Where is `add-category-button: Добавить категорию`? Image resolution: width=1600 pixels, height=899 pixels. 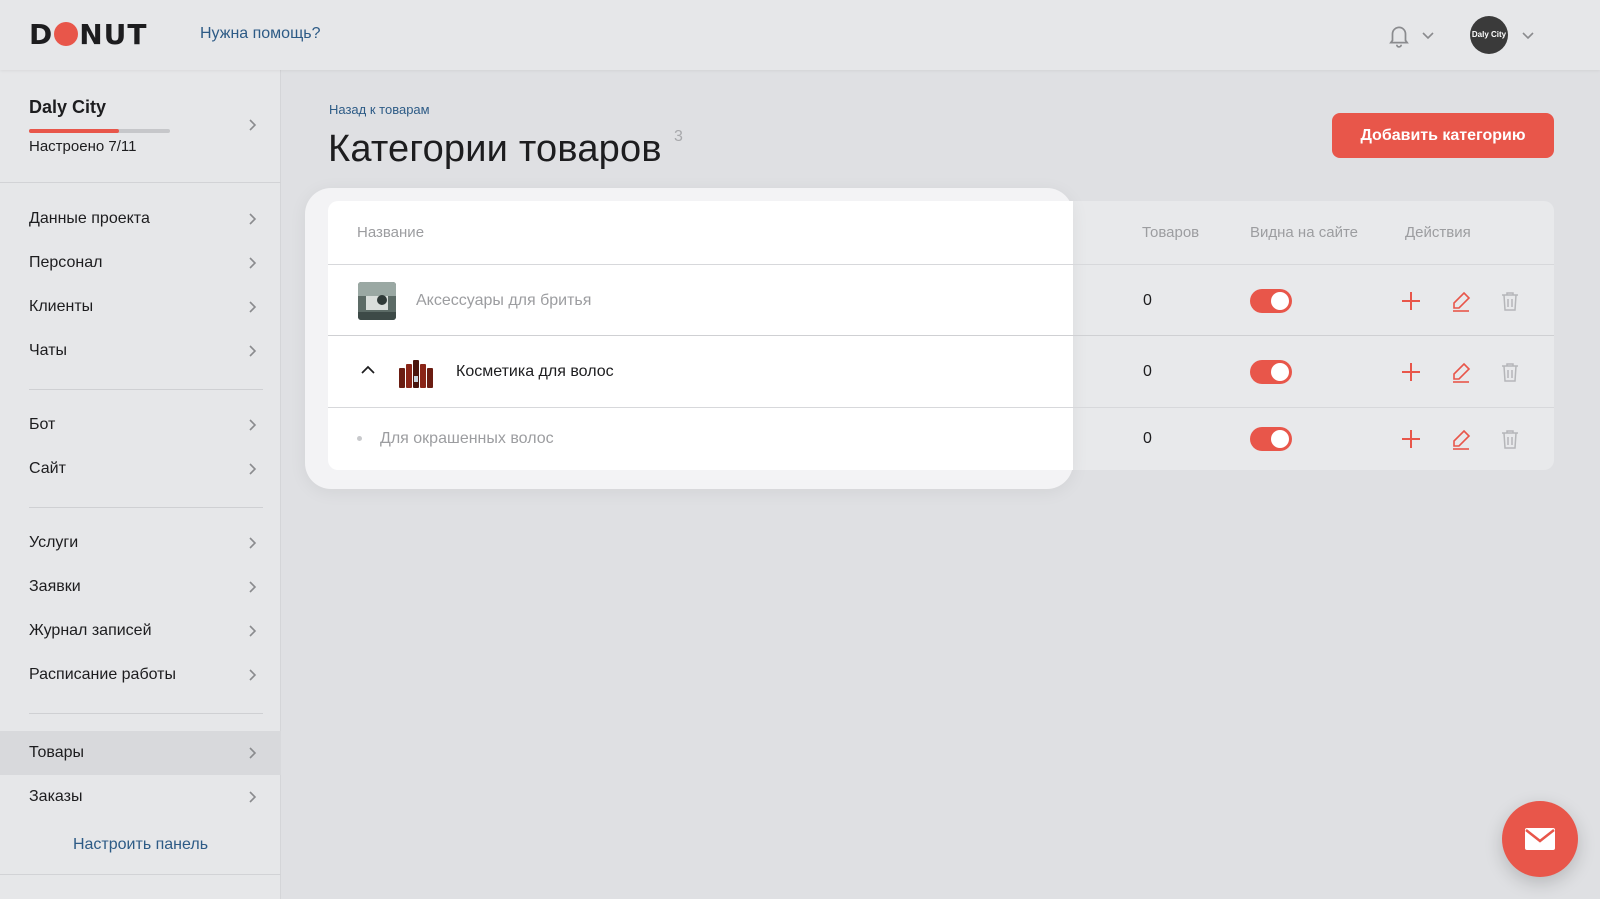
add-category-button: Добавить категорию is located at coordinates (1443, 135).